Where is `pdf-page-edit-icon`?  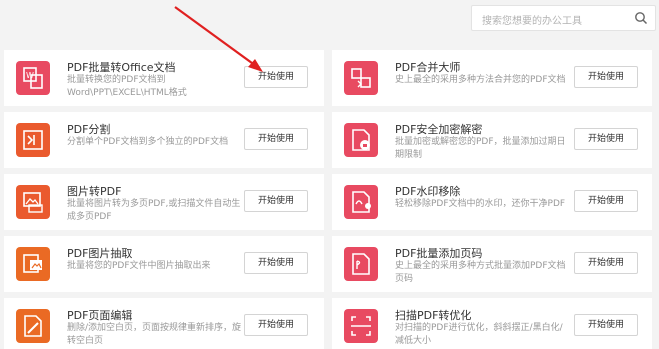 pdf-page-edit-icon is located at coordinates (33, 326).